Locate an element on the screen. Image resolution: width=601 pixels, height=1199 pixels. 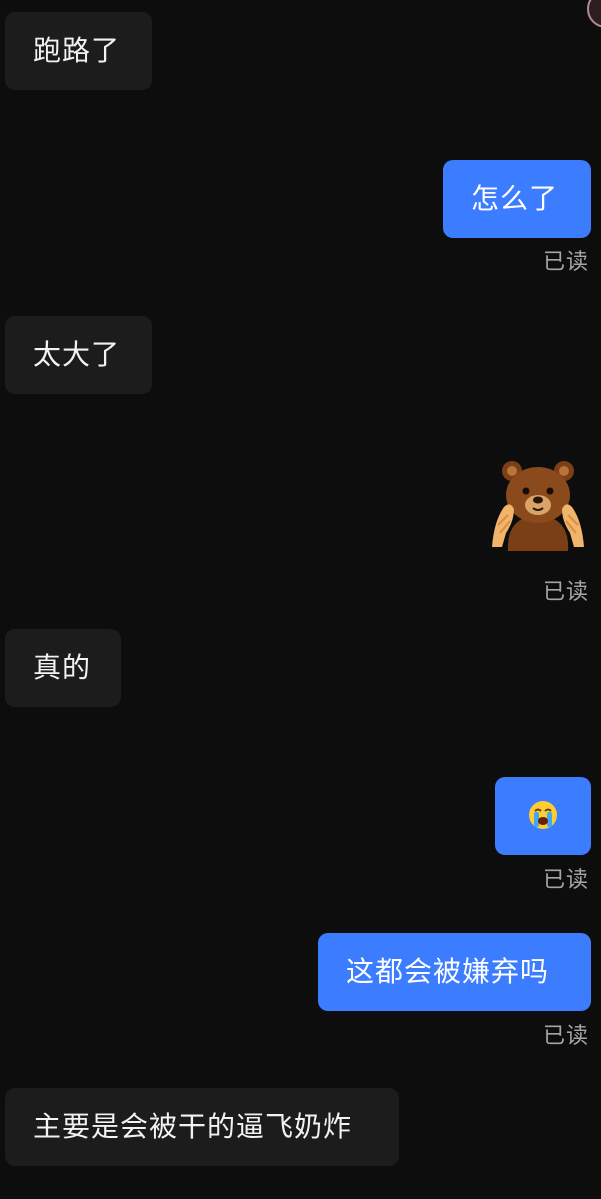
outgoing-message-bubble: 这都会被嫌弃吗 is located at coordinates (454, 972).